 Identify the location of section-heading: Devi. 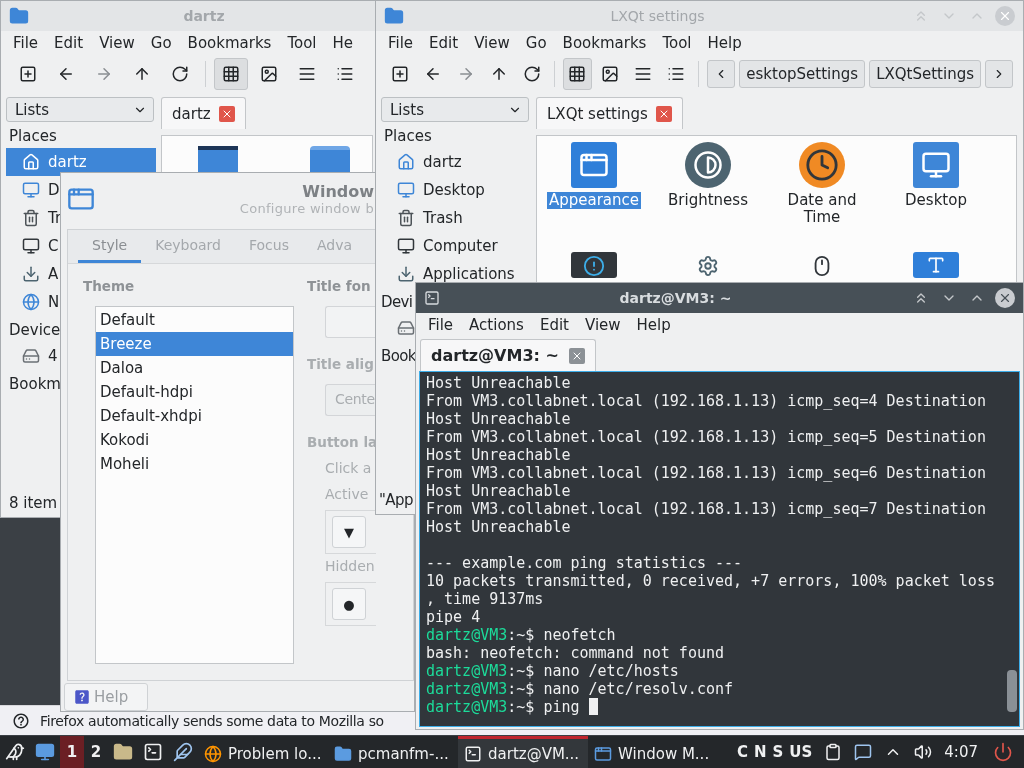
(397, 302).